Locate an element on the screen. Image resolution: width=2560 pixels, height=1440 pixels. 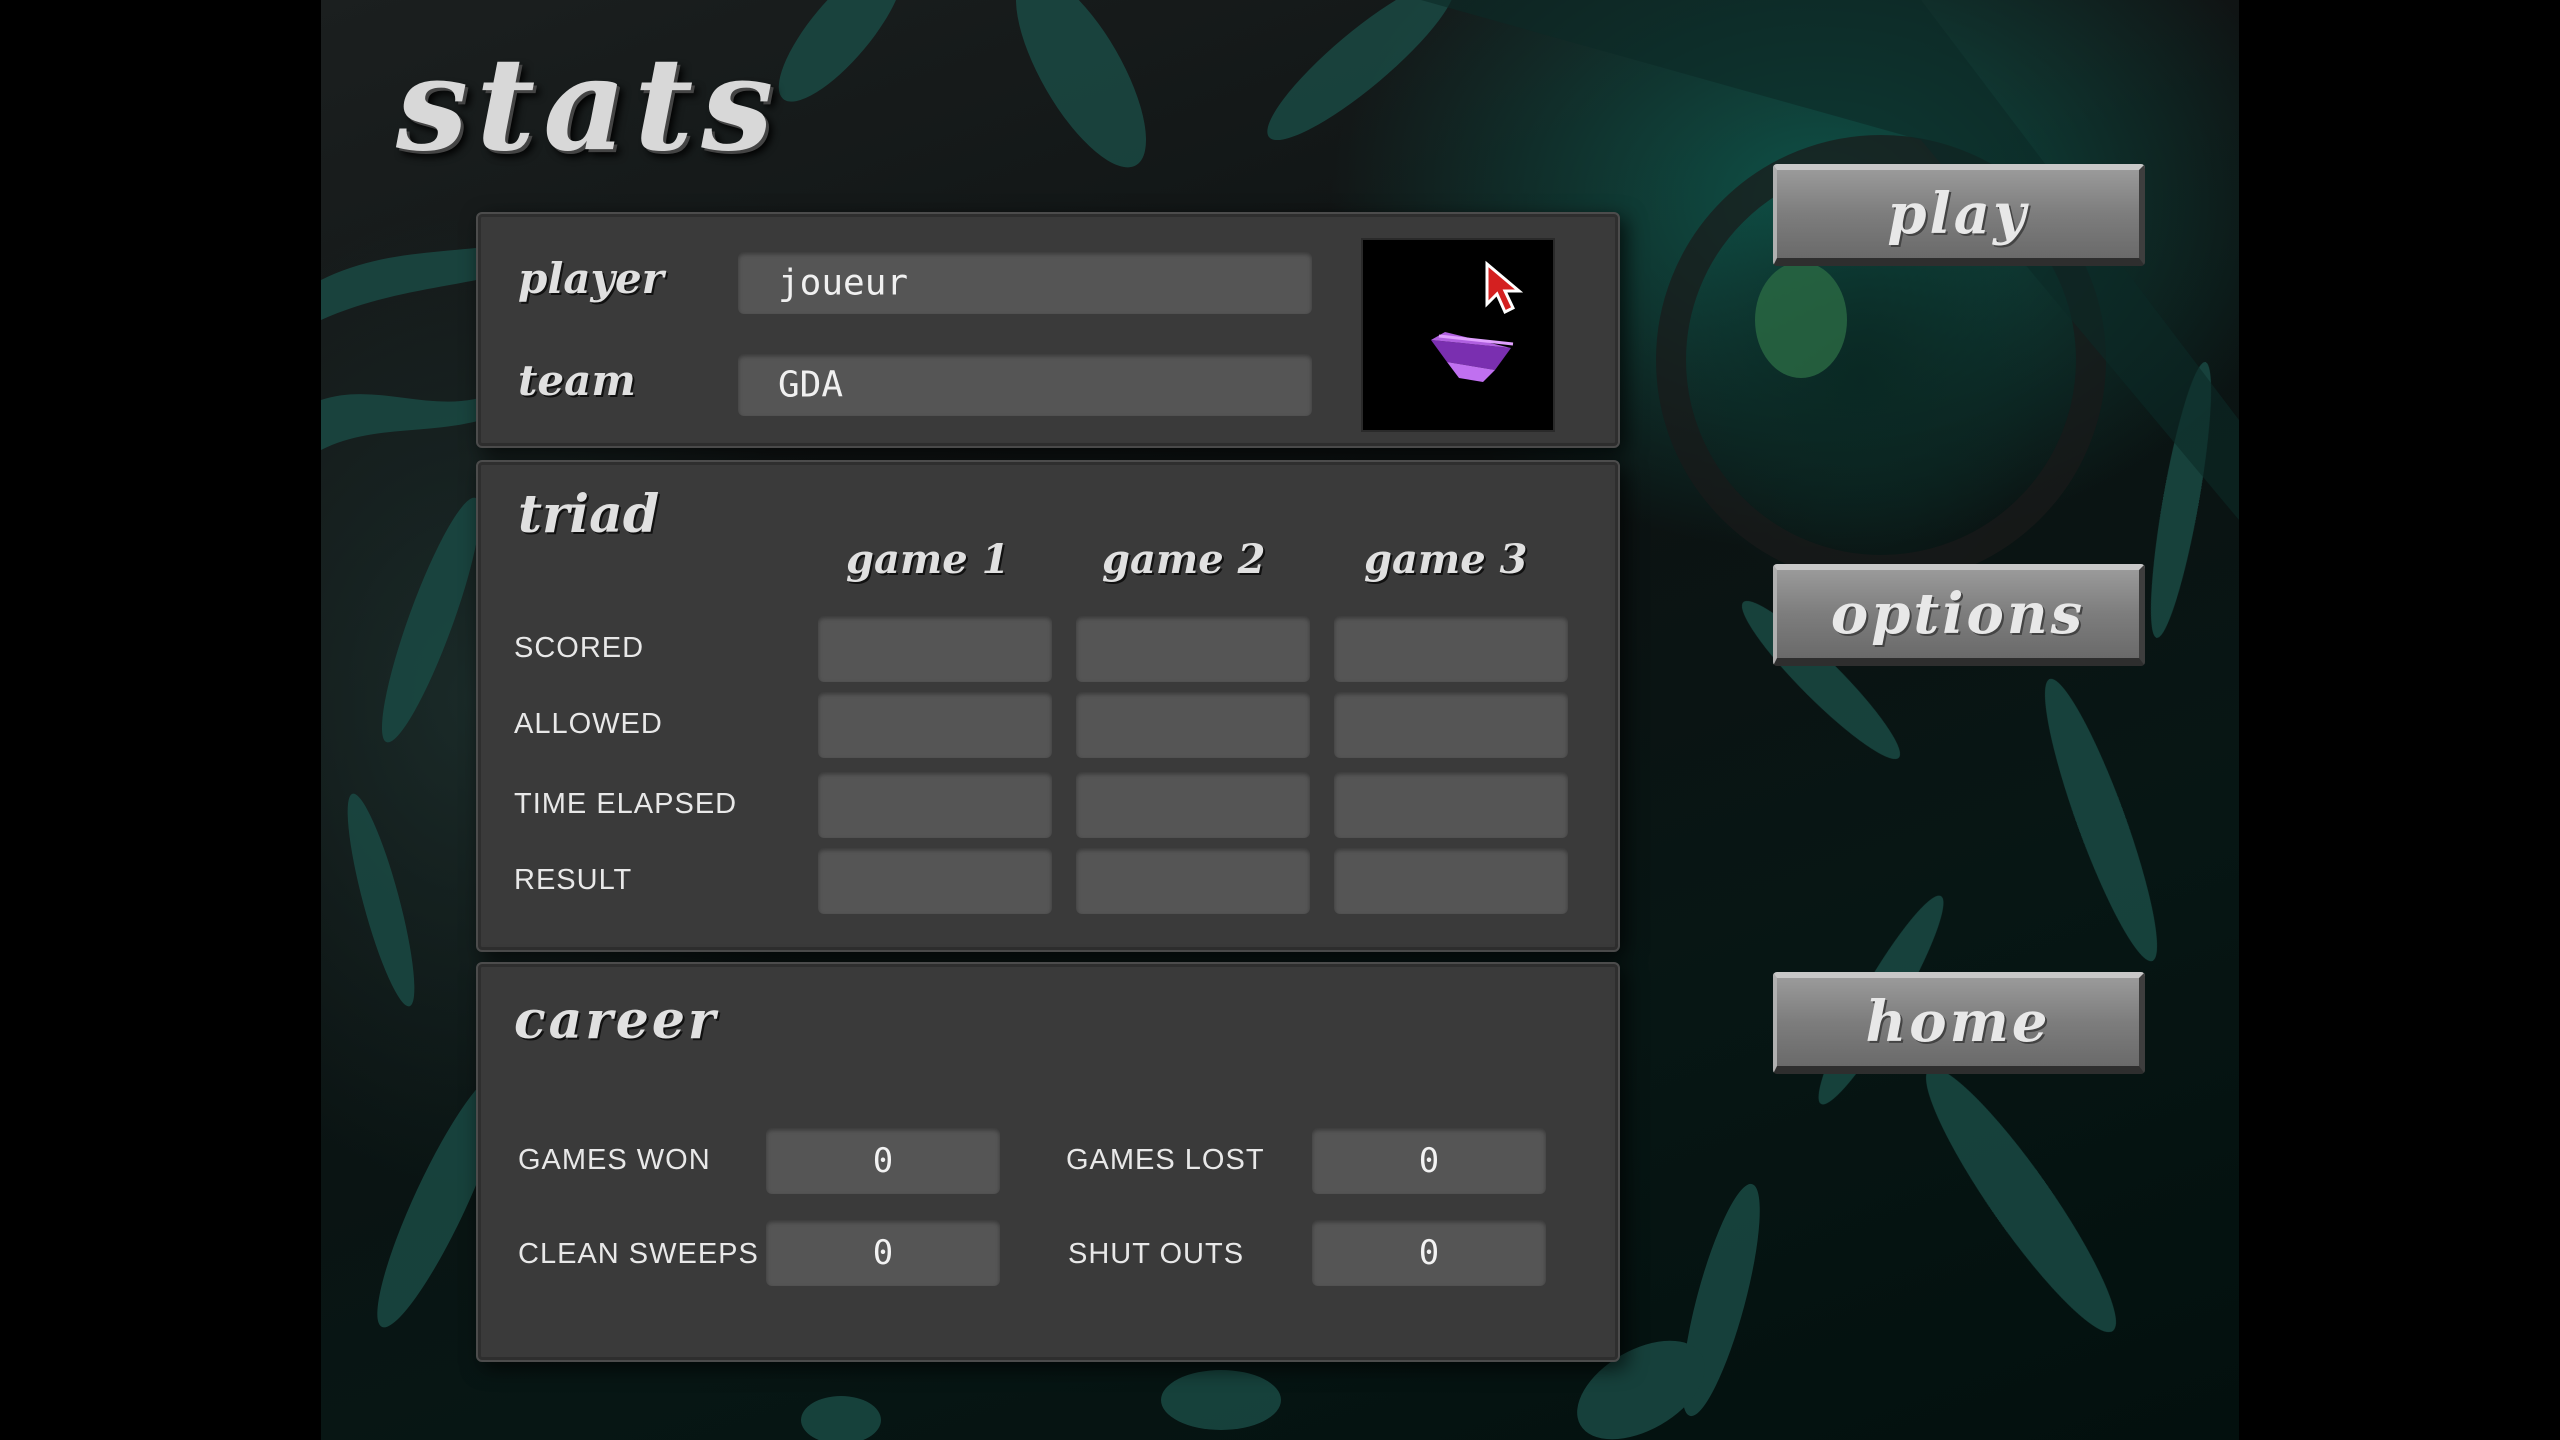
player-name-field: joueur is located at coordinates (1025, 283).